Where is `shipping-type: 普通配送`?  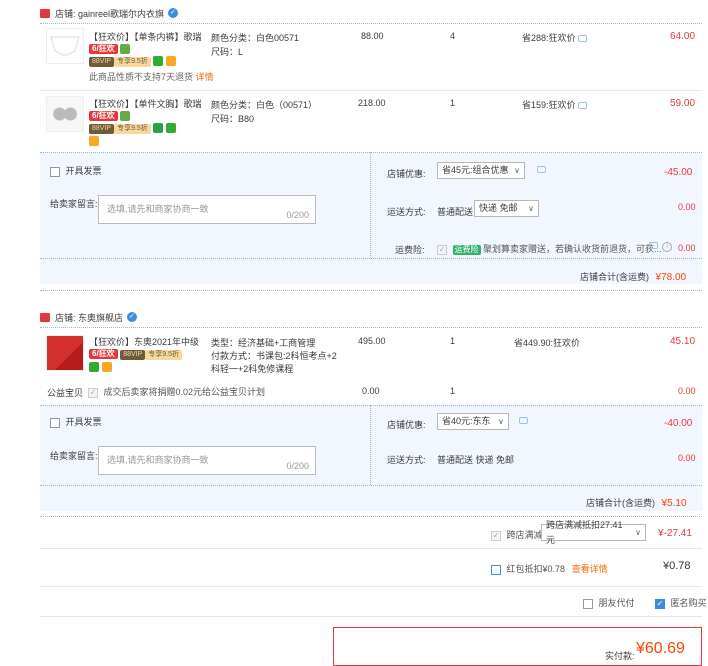 shipping-type: 普通配送 is located at coordinates (455, 212).